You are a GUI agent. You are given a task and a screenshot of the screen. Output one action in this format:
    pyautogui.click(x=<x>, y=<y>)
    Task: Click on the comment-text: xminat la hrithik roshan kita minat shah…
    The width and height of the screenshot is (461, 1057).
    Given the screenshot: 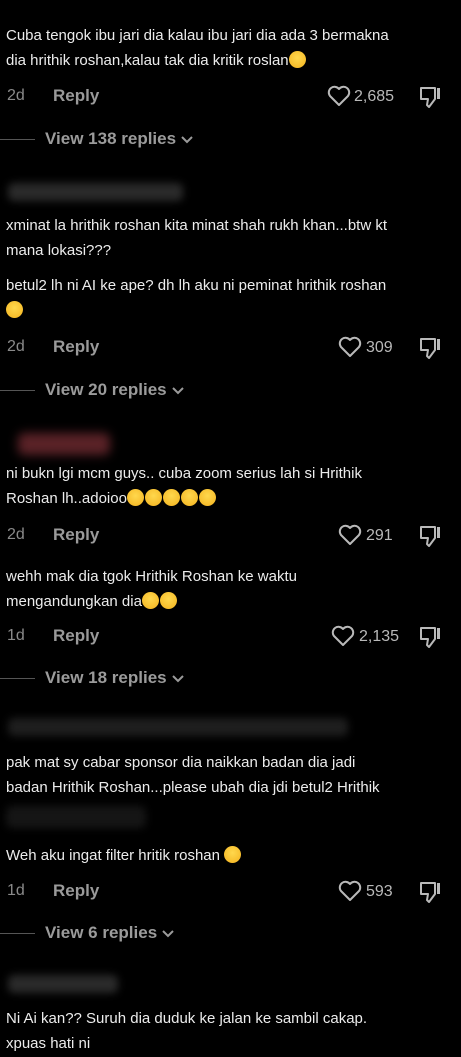 What is the action you would take?
    pyautogui.click(x=197, y=238)
    